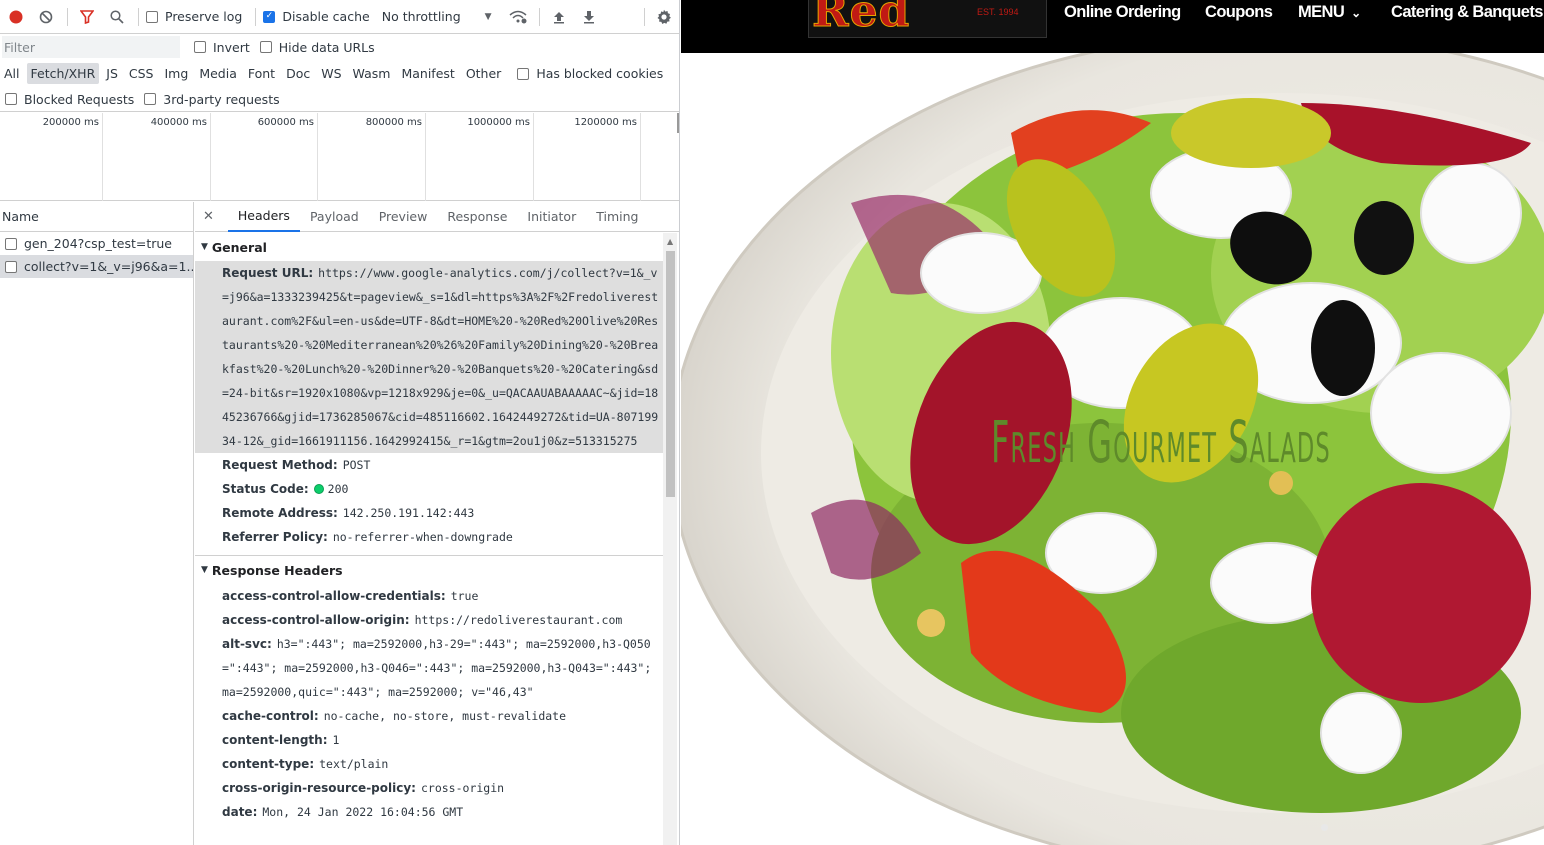 Image resolution: width=1544 pixels, height=845 pixels. What do you see at coordinates (670, 241) in the screenshot?
I see `scroll-up-icon: ▲` at bounding box center [670, 241].